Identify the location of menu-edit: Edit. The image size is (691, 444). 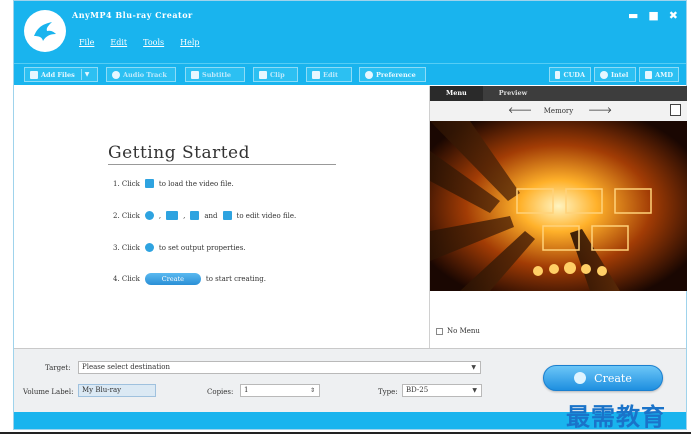
(118, 42).